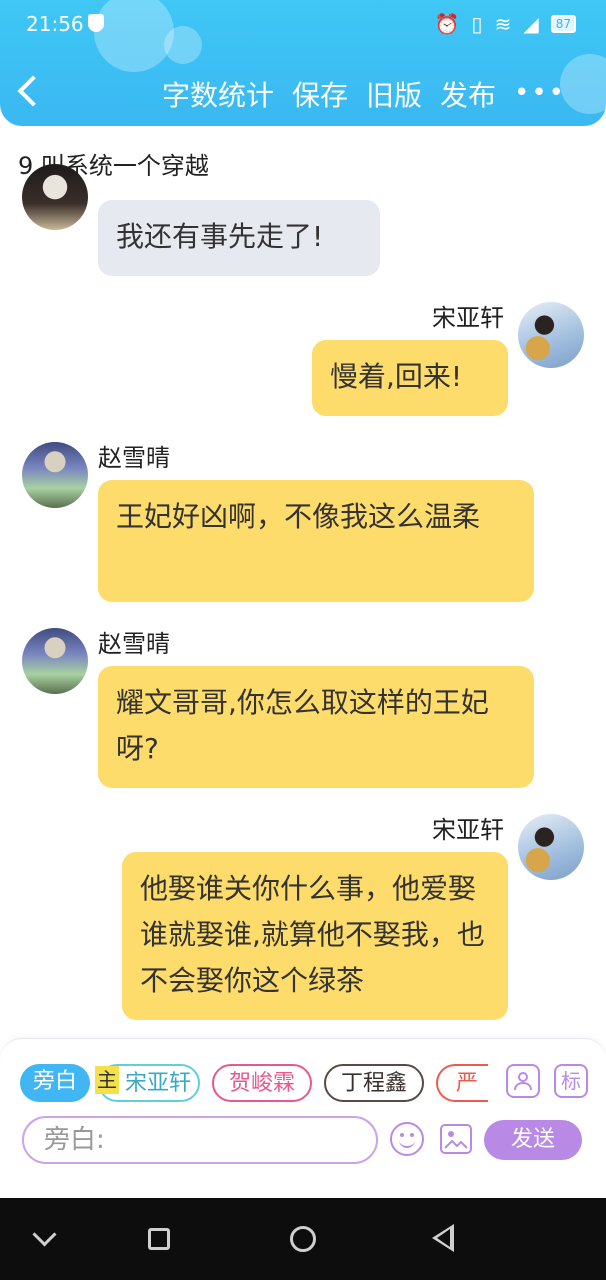  I want to click on back-arrow-icon, so click(33, 91).